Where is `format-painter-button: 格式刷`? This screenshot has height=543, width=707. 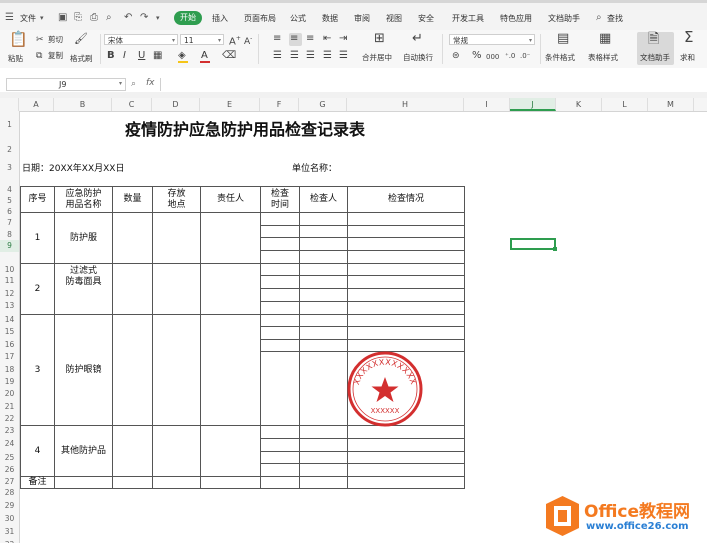
format-painter-button: 格式刷 is located at coordinates (81, 59).